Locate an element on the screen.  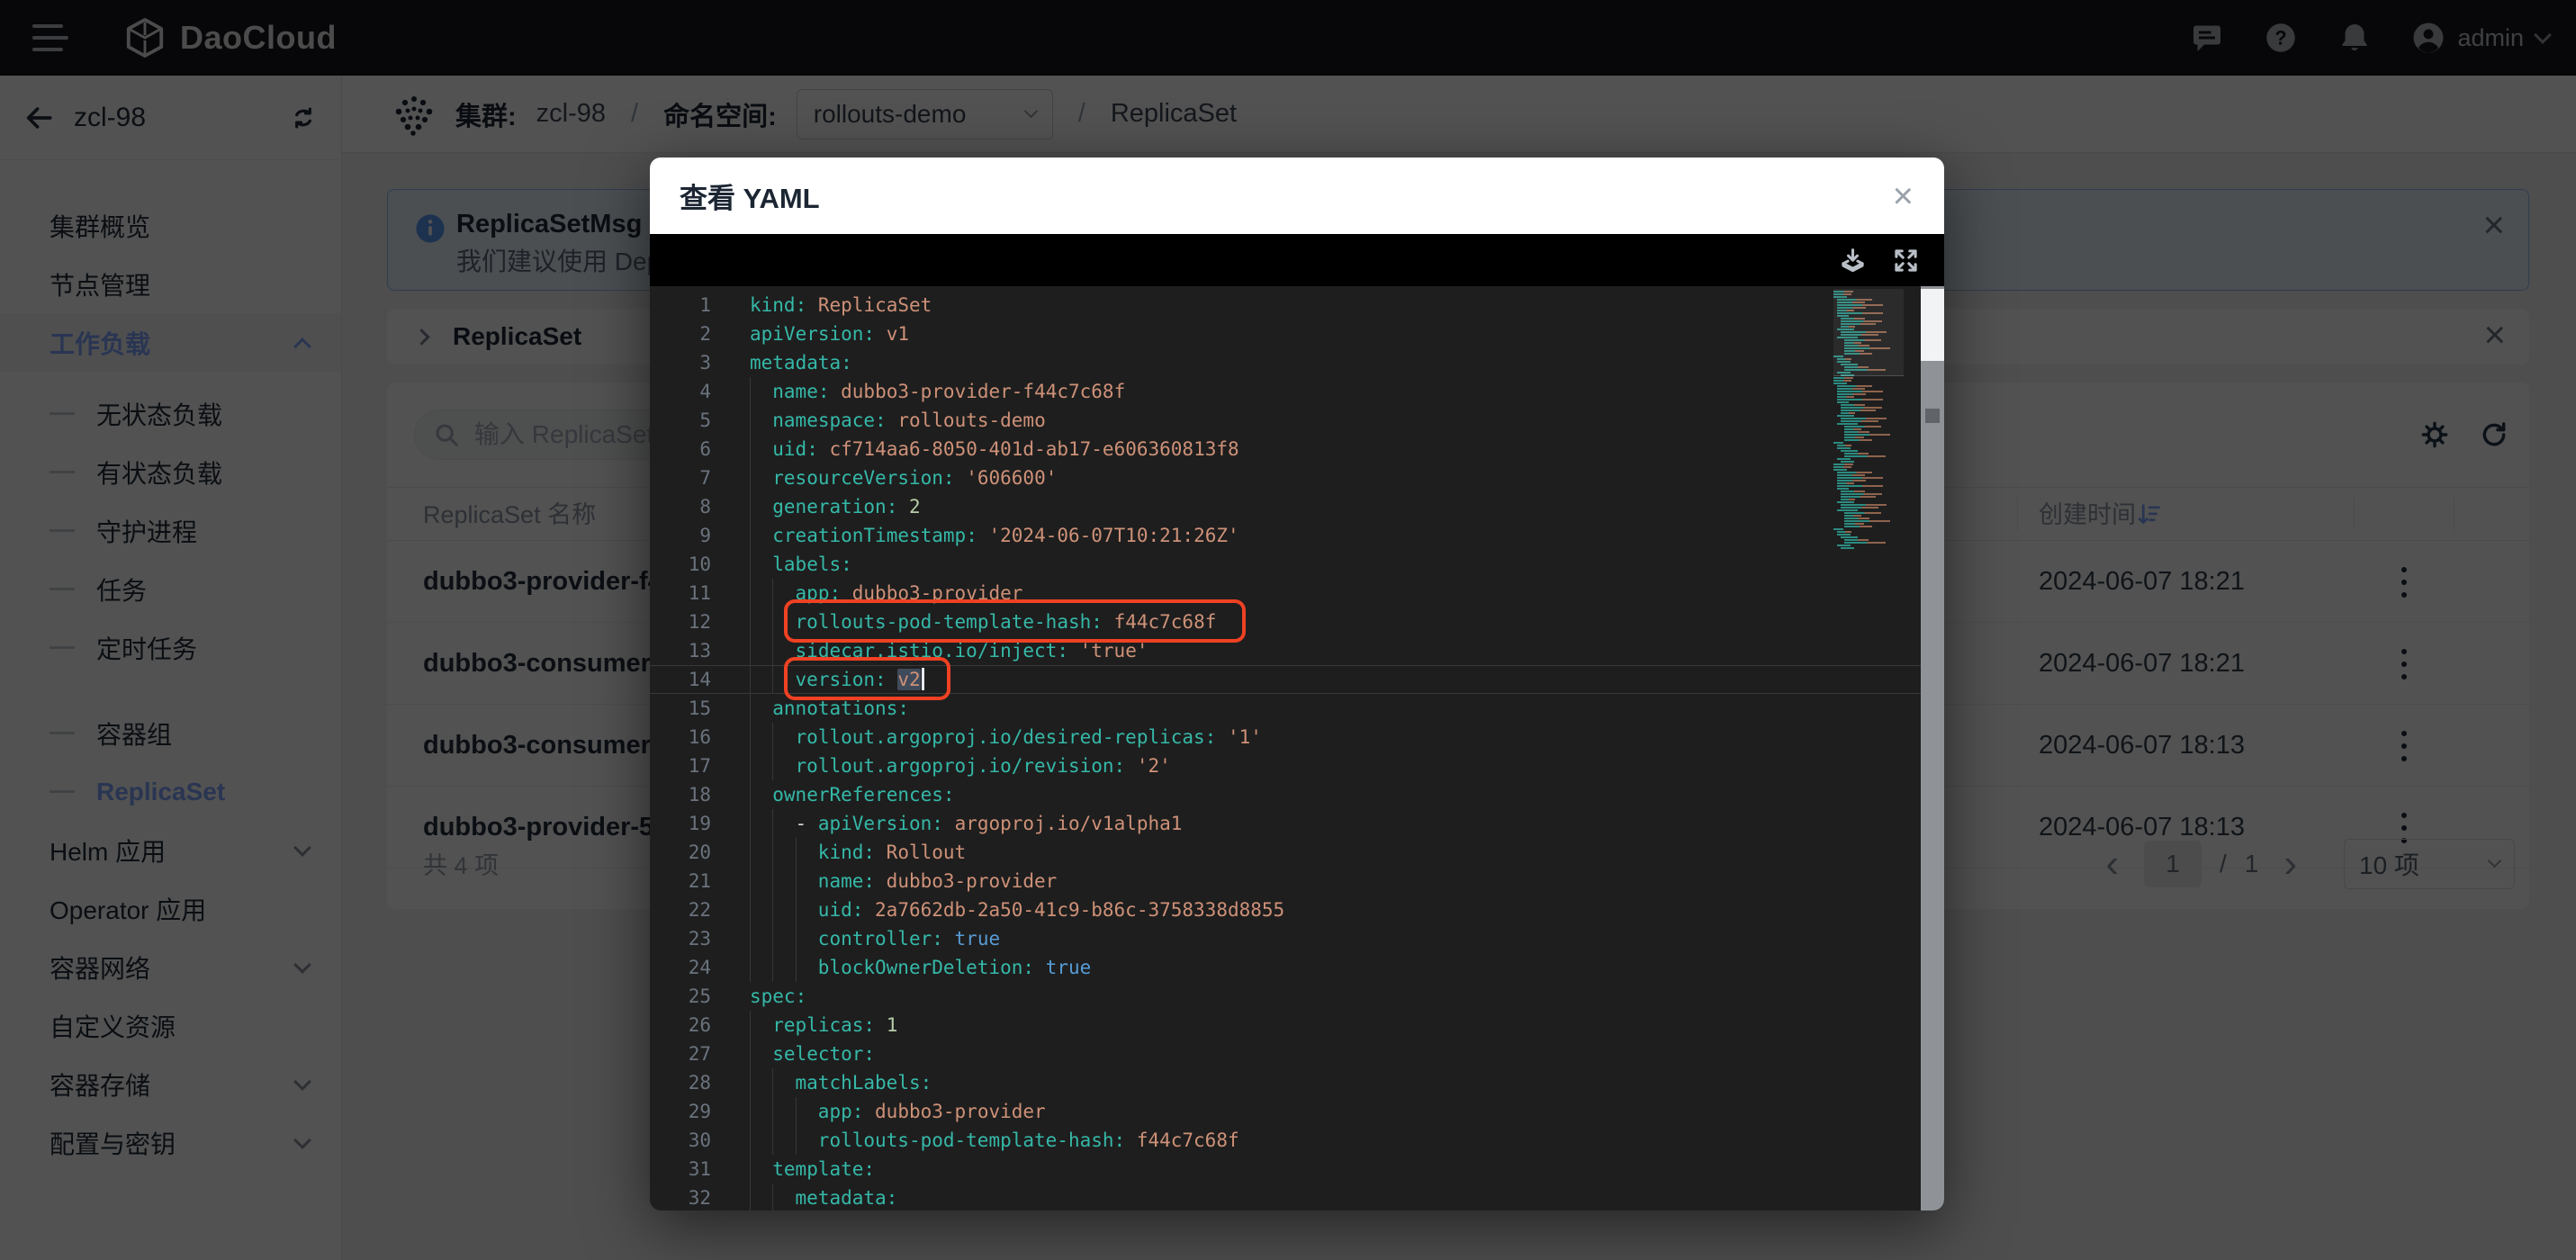
line-number: 15 is located at coordinates (699, 709).